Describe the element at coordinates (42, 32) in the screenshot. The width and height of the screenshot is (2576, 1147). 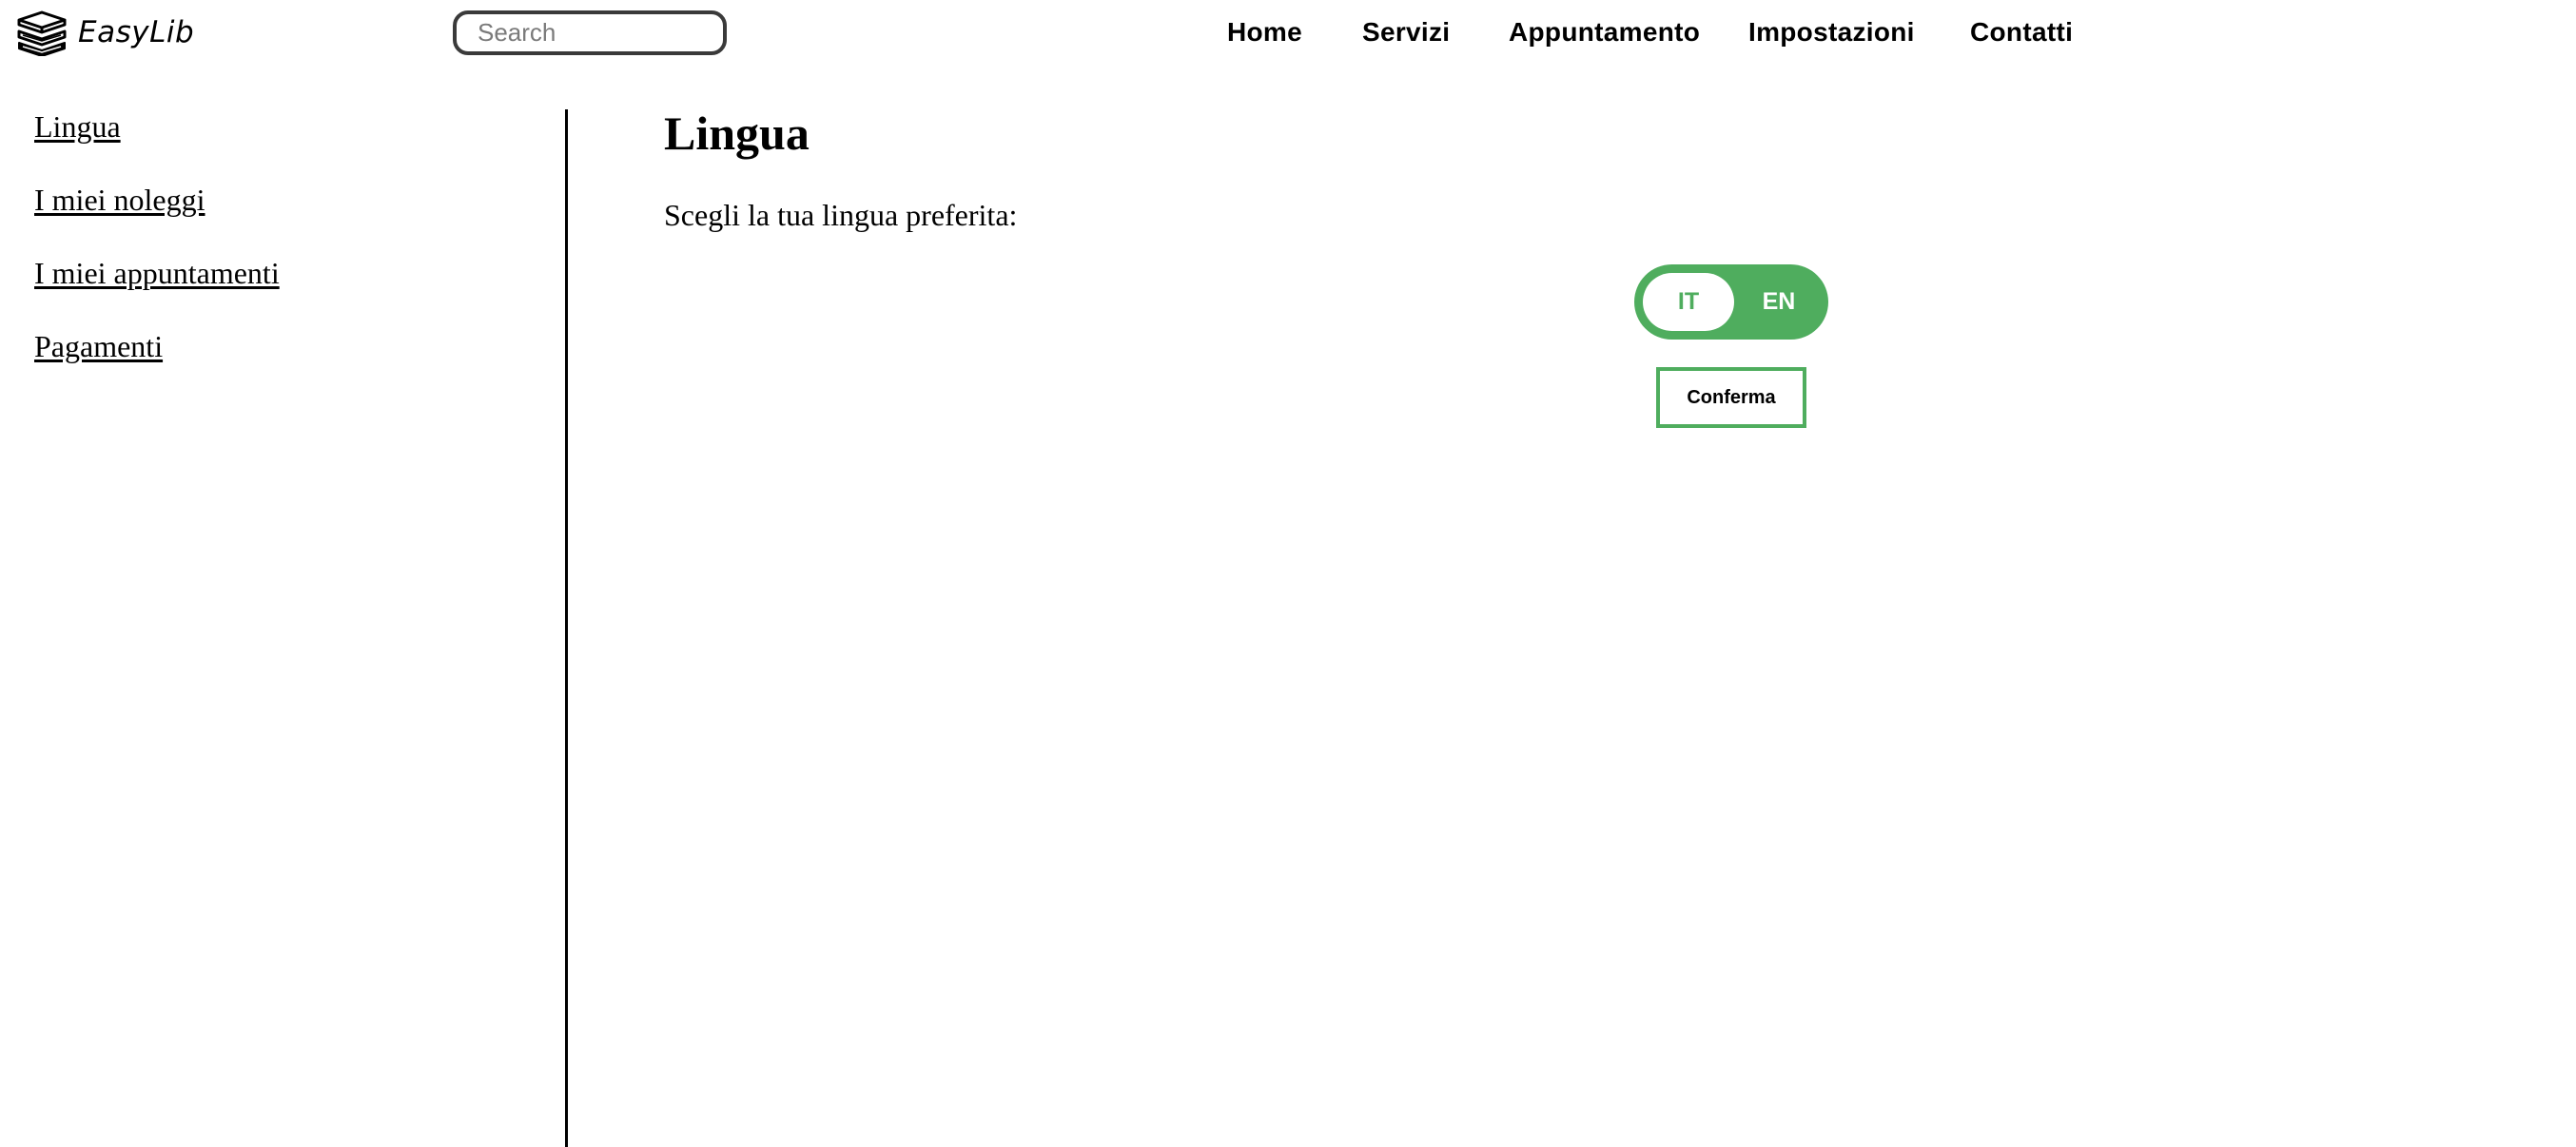
I see `books-stack-icon` at that location.